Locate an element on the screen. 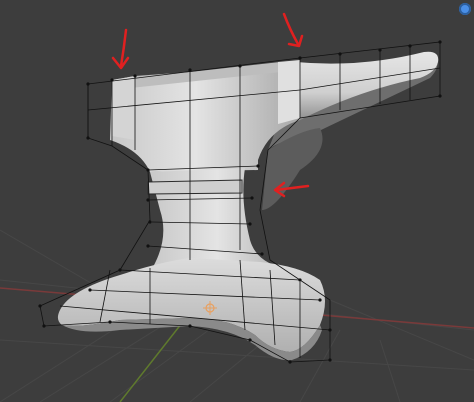  arrow-left-top is located at coordinates (120, 49).